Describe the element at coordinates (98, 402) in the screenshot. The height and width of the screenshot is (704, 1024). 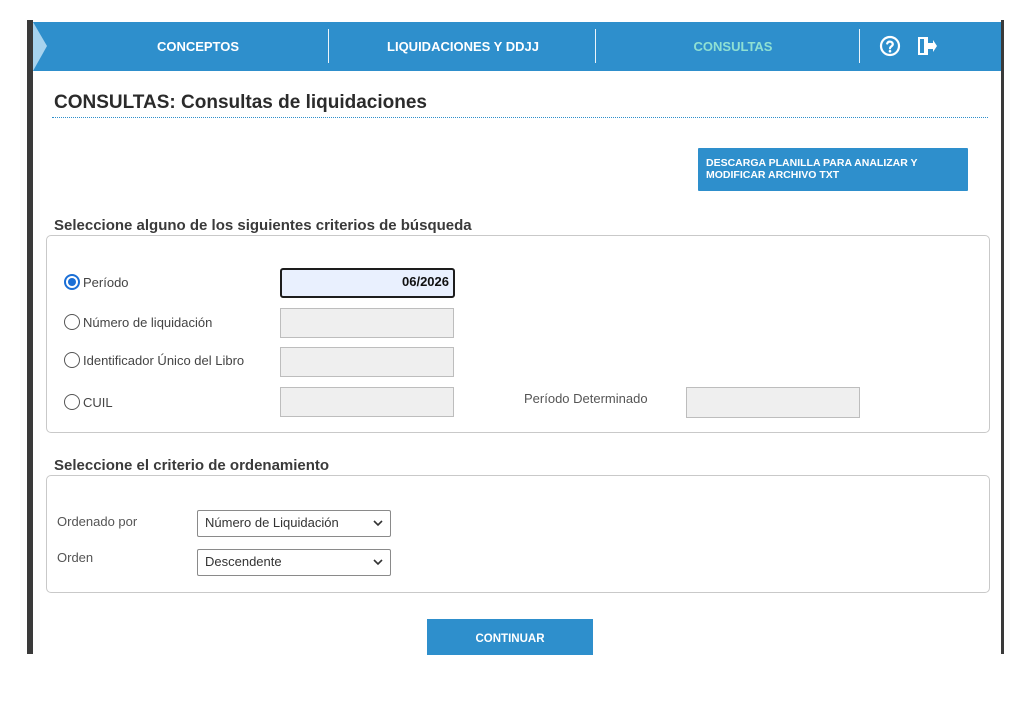
I see `radio-cuil-label: CUIL` at that location.